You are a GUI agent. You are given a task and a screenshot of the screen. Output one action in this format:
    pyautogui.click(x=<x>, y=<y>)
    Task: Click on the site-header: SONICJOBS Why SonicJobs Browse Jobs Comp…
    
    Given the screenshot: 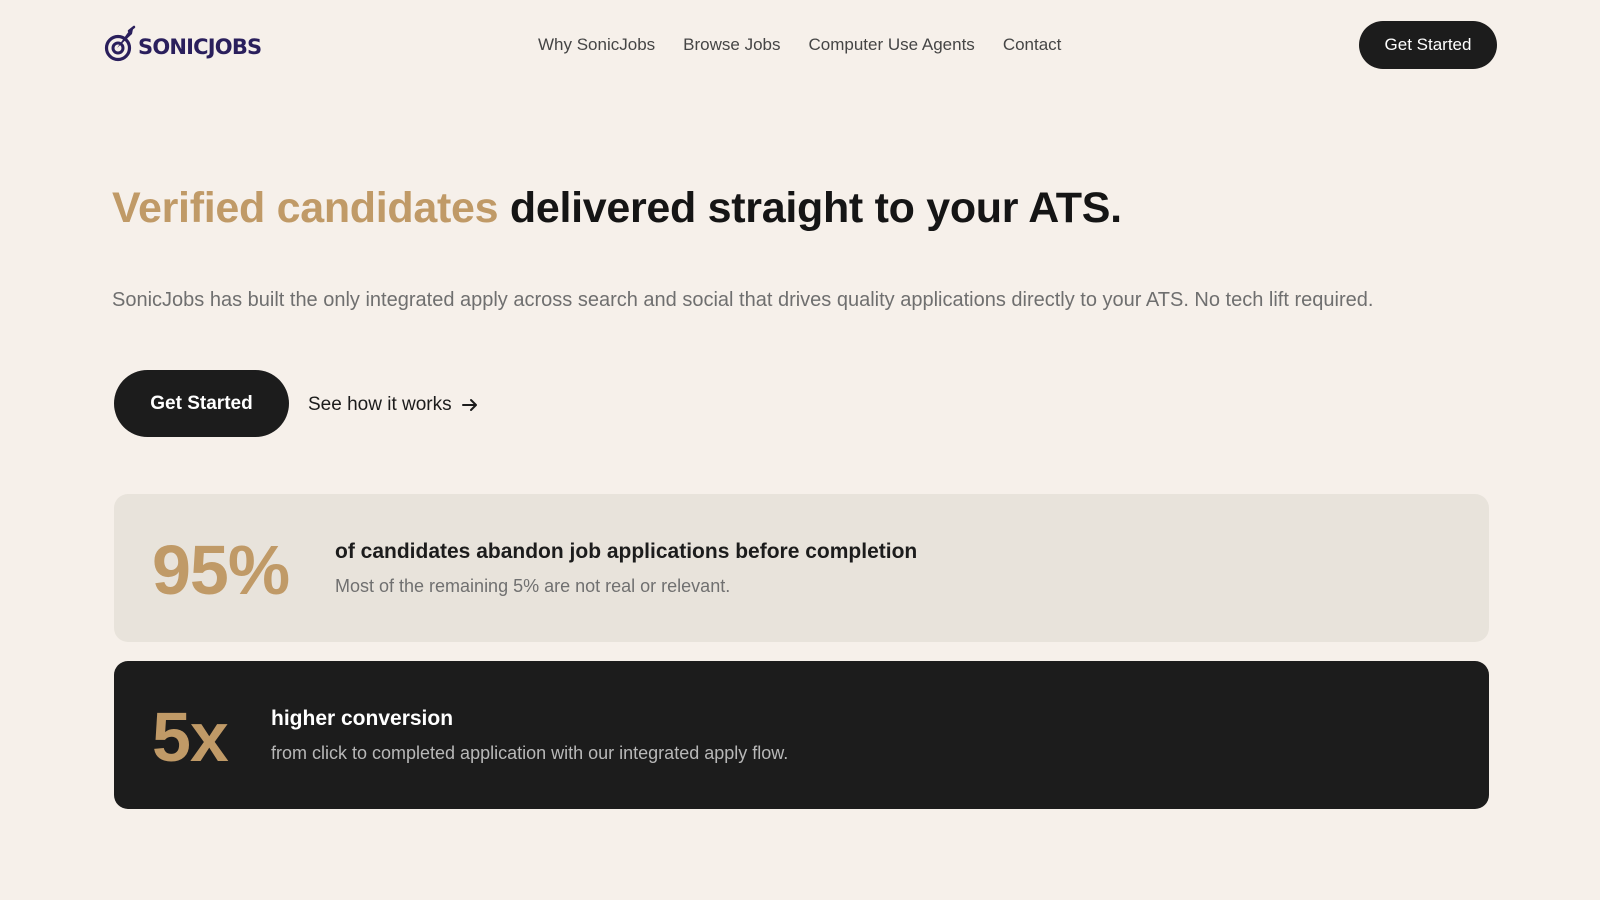 What is the action you would take?
    pyautogui.click(x=800, y=46)
    